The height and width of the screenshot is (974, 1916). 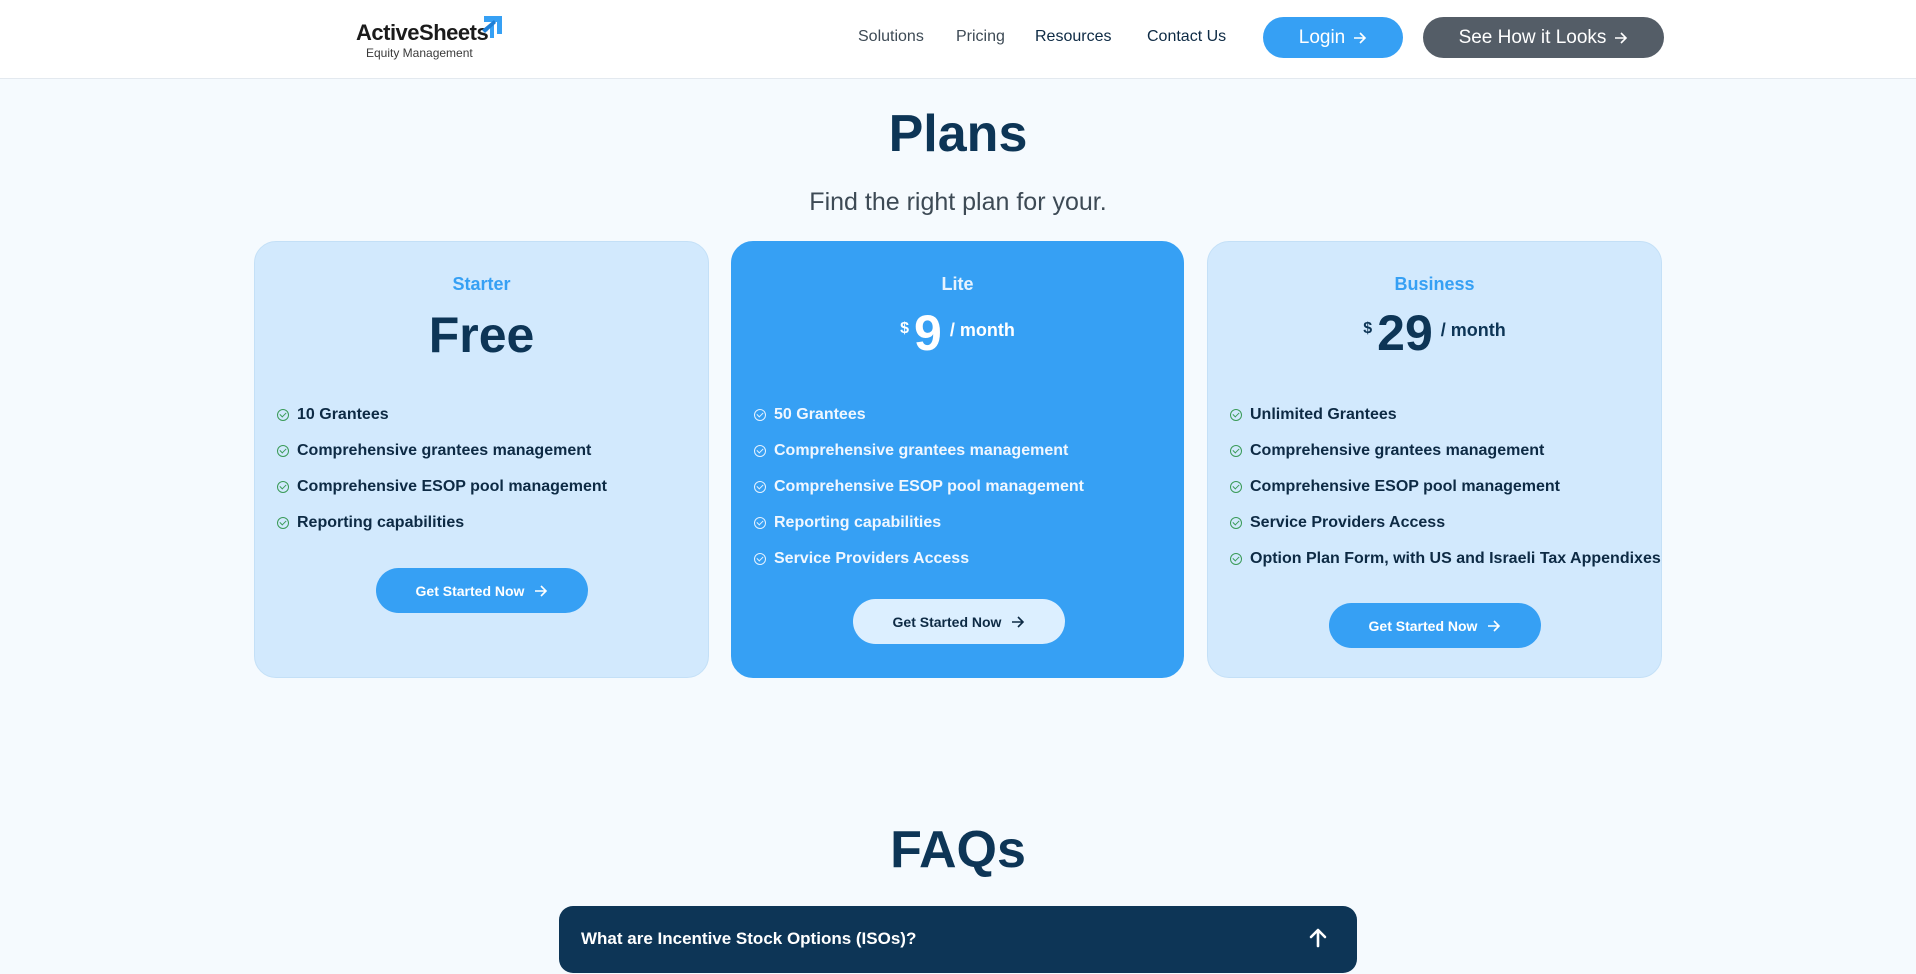 What do you see at coordinates (1186, 37) in the screenshot?
I see `nav-contact-us: Contact Us` at bounding box center [1186, 37].